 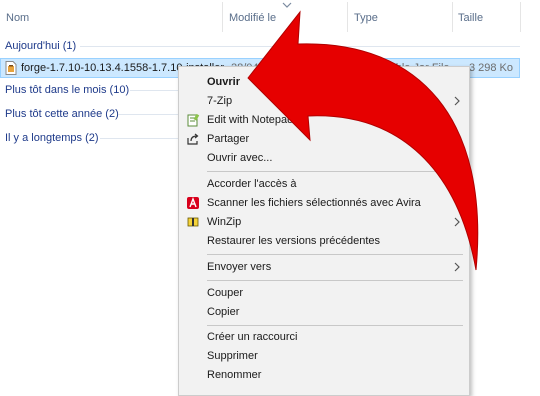 I want to click on file-size: 3 298 Ko, so click(x=490, y=68).